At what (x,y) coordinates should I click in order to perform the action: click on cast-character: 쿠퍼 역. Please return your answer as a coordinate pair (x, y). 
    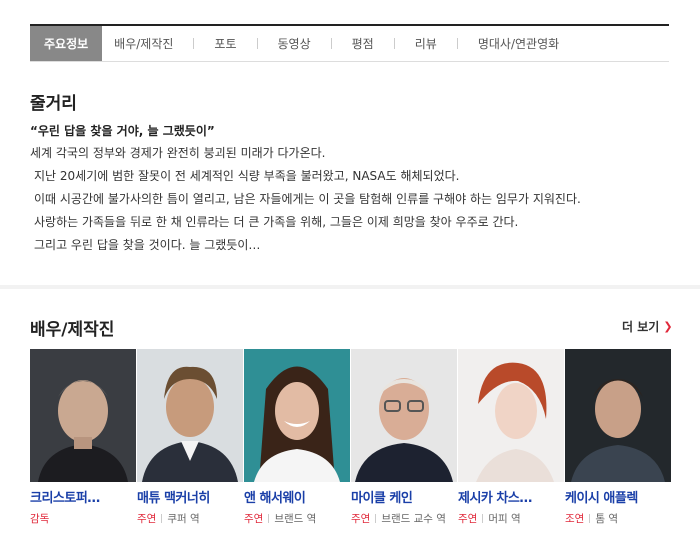
    Looking at the image, I should click on (183, 519).